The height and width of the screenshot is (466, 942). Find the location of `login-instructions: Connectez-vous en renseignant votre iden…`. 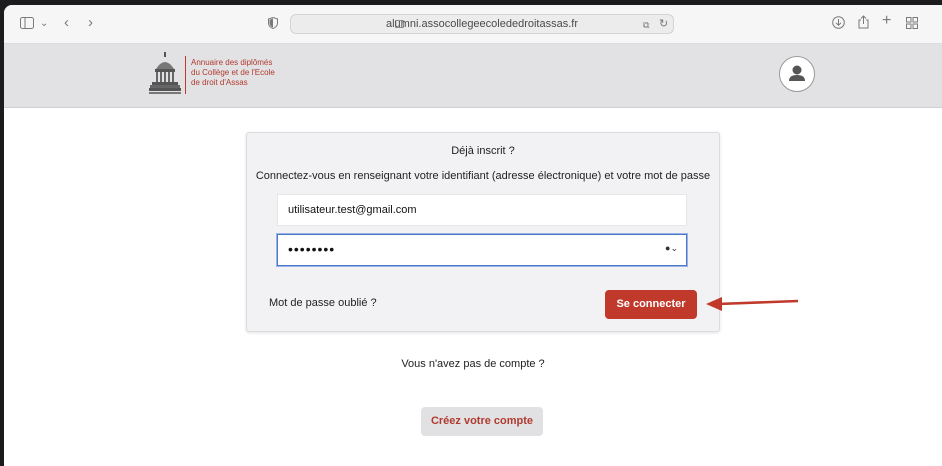

login-instructions: Connectez-vous en renseignant votre iden… is located at coordinates (483, 176).